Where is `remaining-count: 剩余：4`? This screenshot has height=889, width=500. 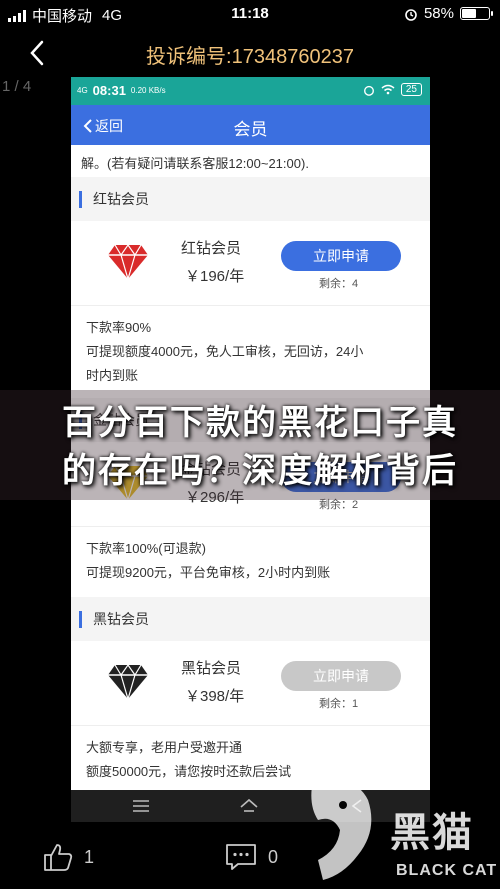
remaining-count: 剩余：4 is located at coordinates (339, 284).